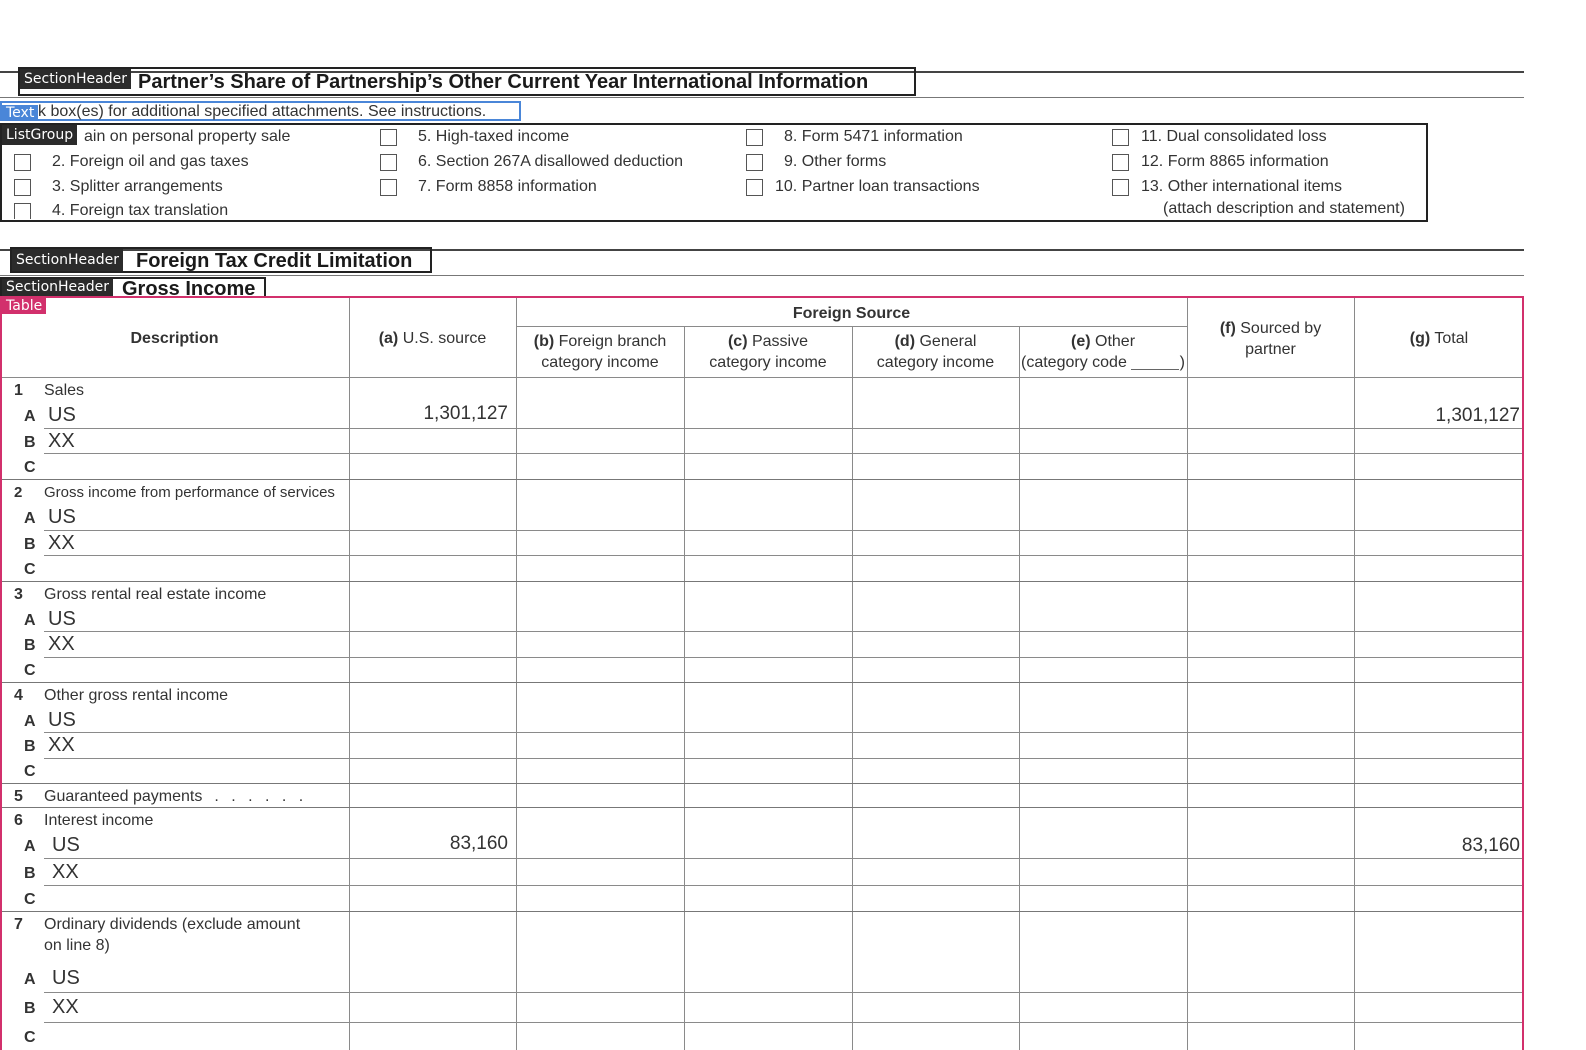 The height and width of the screenshot is (1050, 1586). I want to click on list-group-tag: ListGroup, so click(40, 135).